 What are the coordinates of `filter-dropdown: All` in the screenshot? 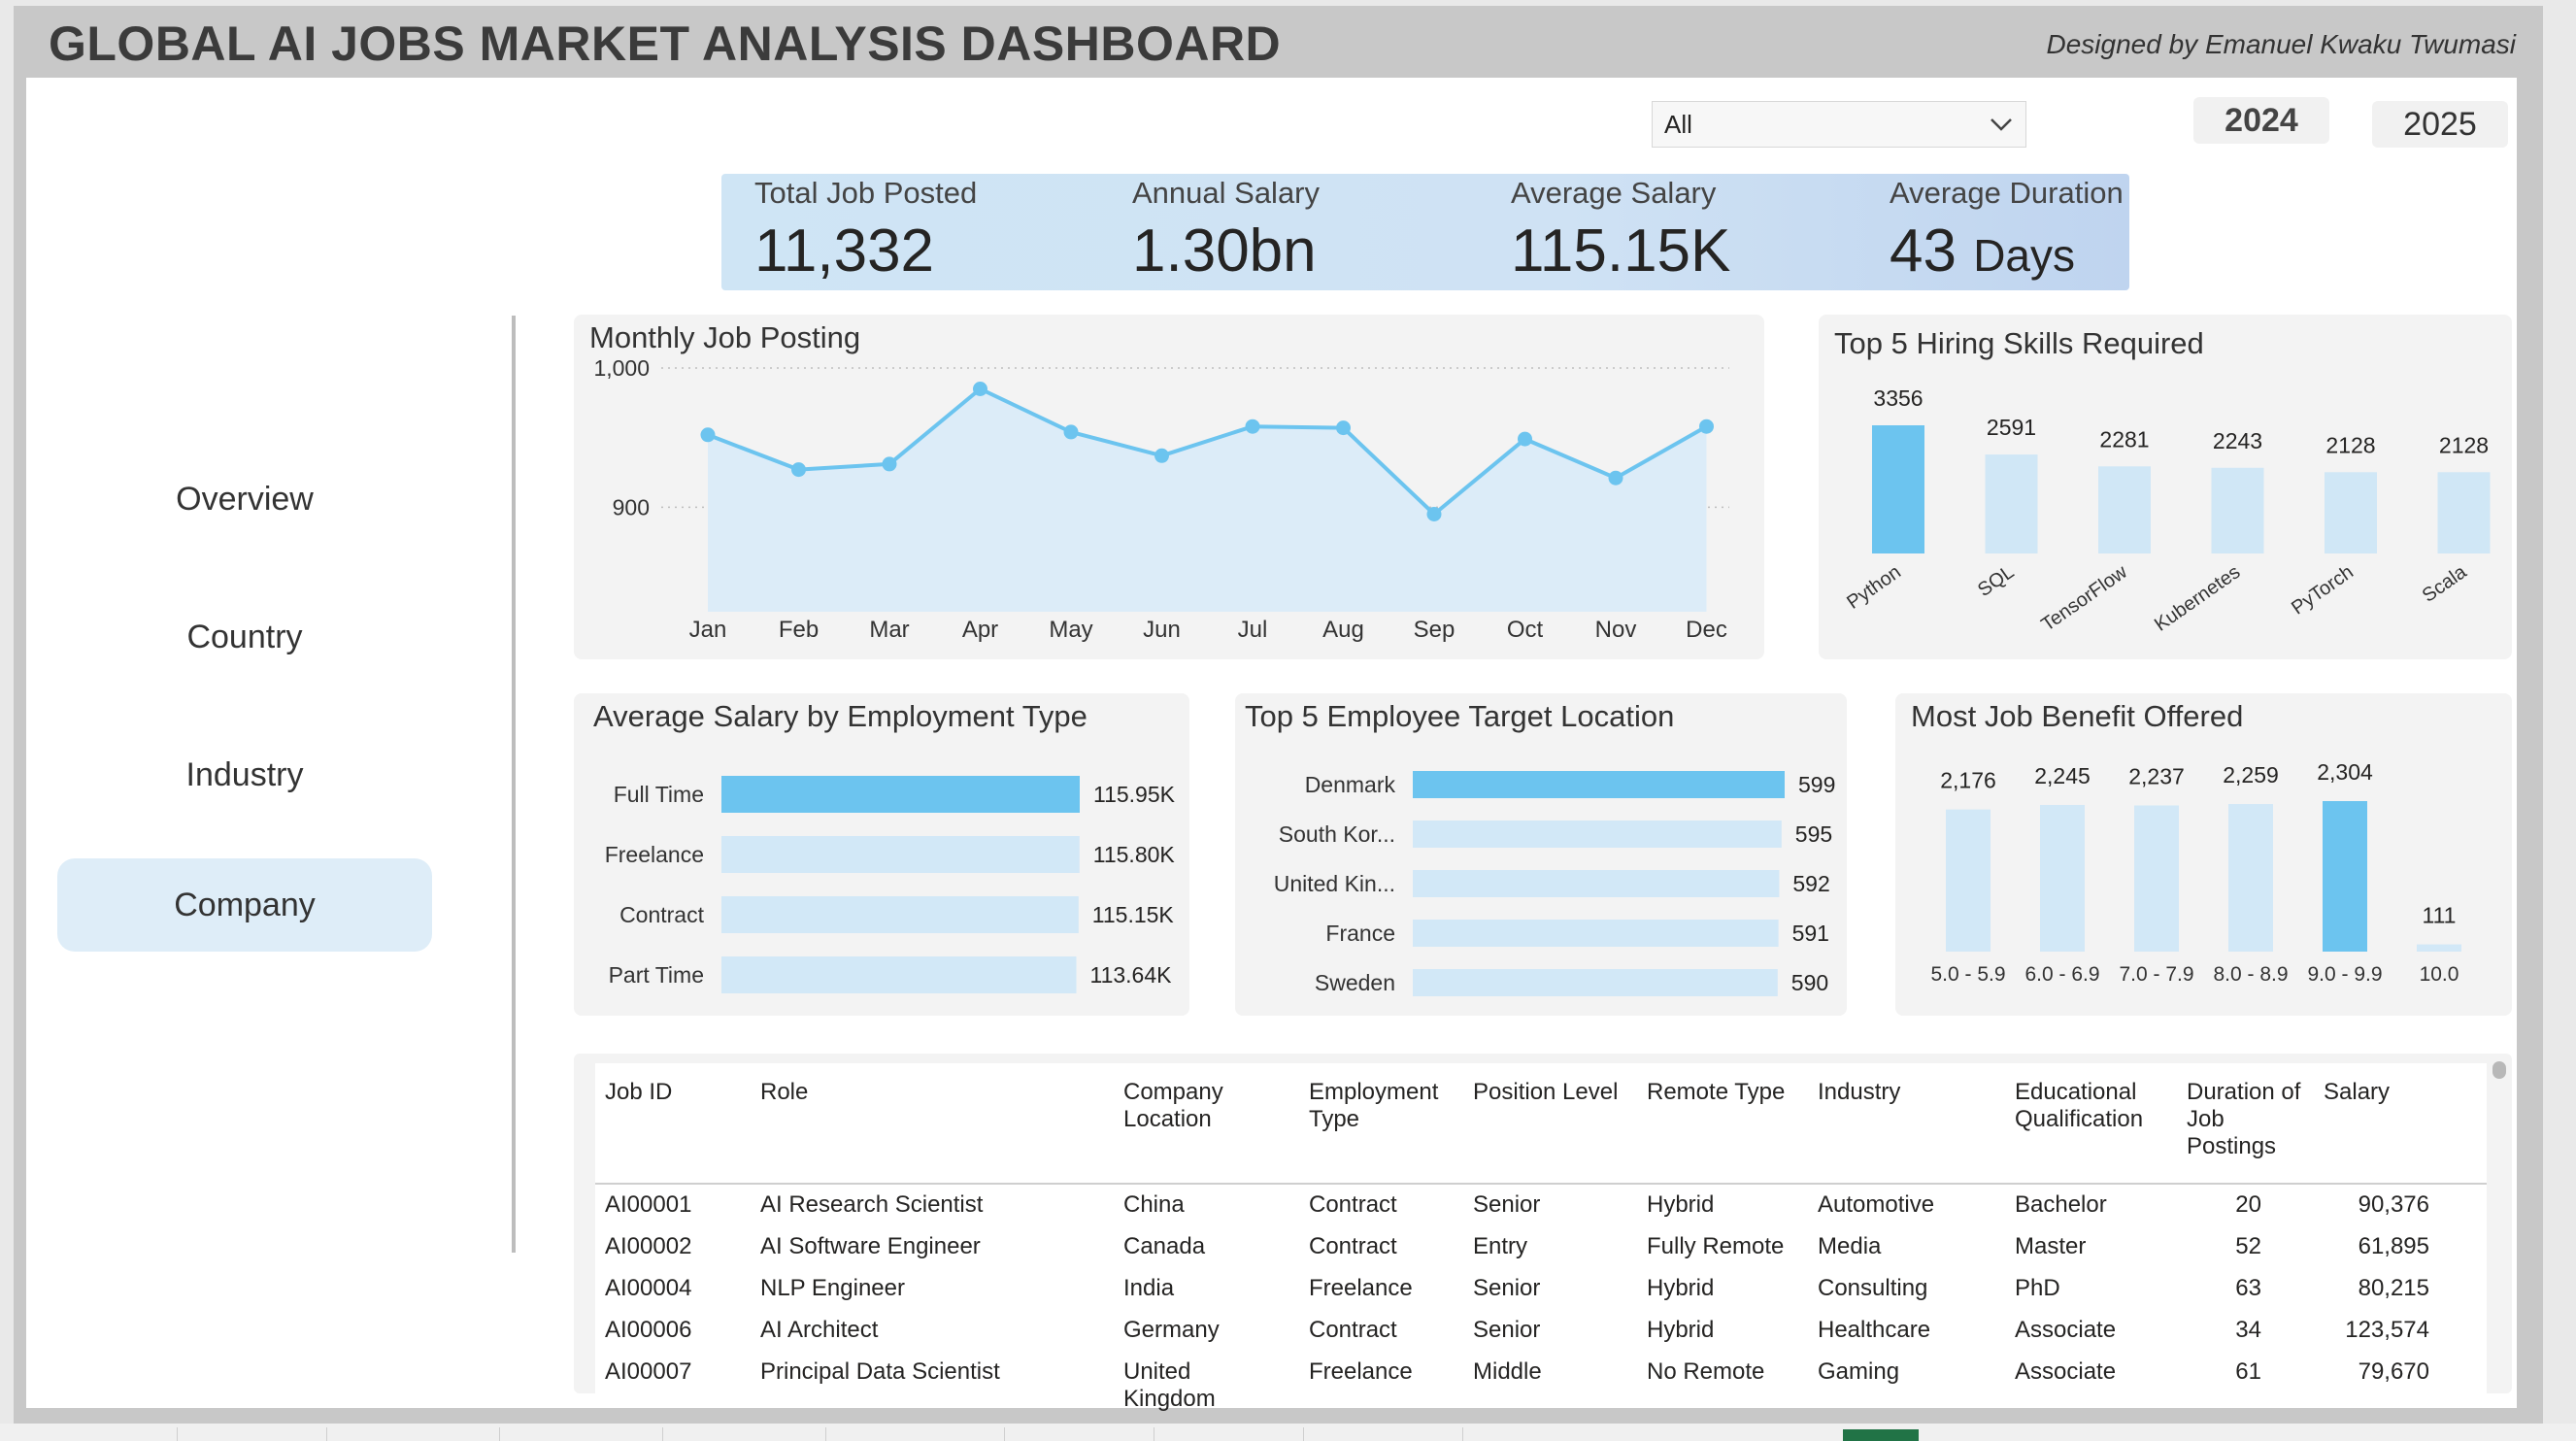 It's located at (1839, 124).